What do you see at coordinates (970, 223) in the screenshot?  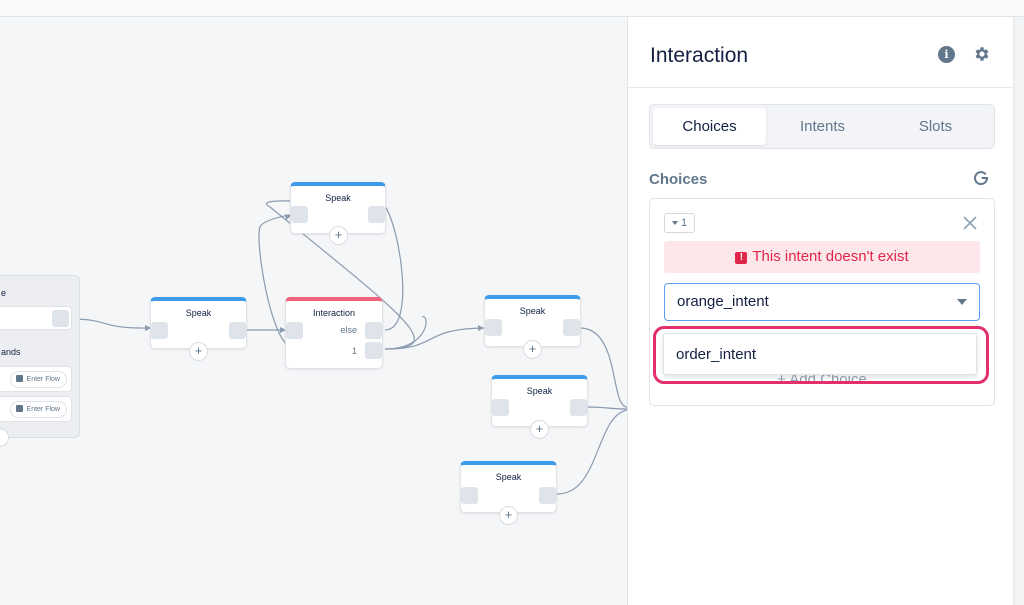 I see `close-icon` at bounding box center [970, 223].